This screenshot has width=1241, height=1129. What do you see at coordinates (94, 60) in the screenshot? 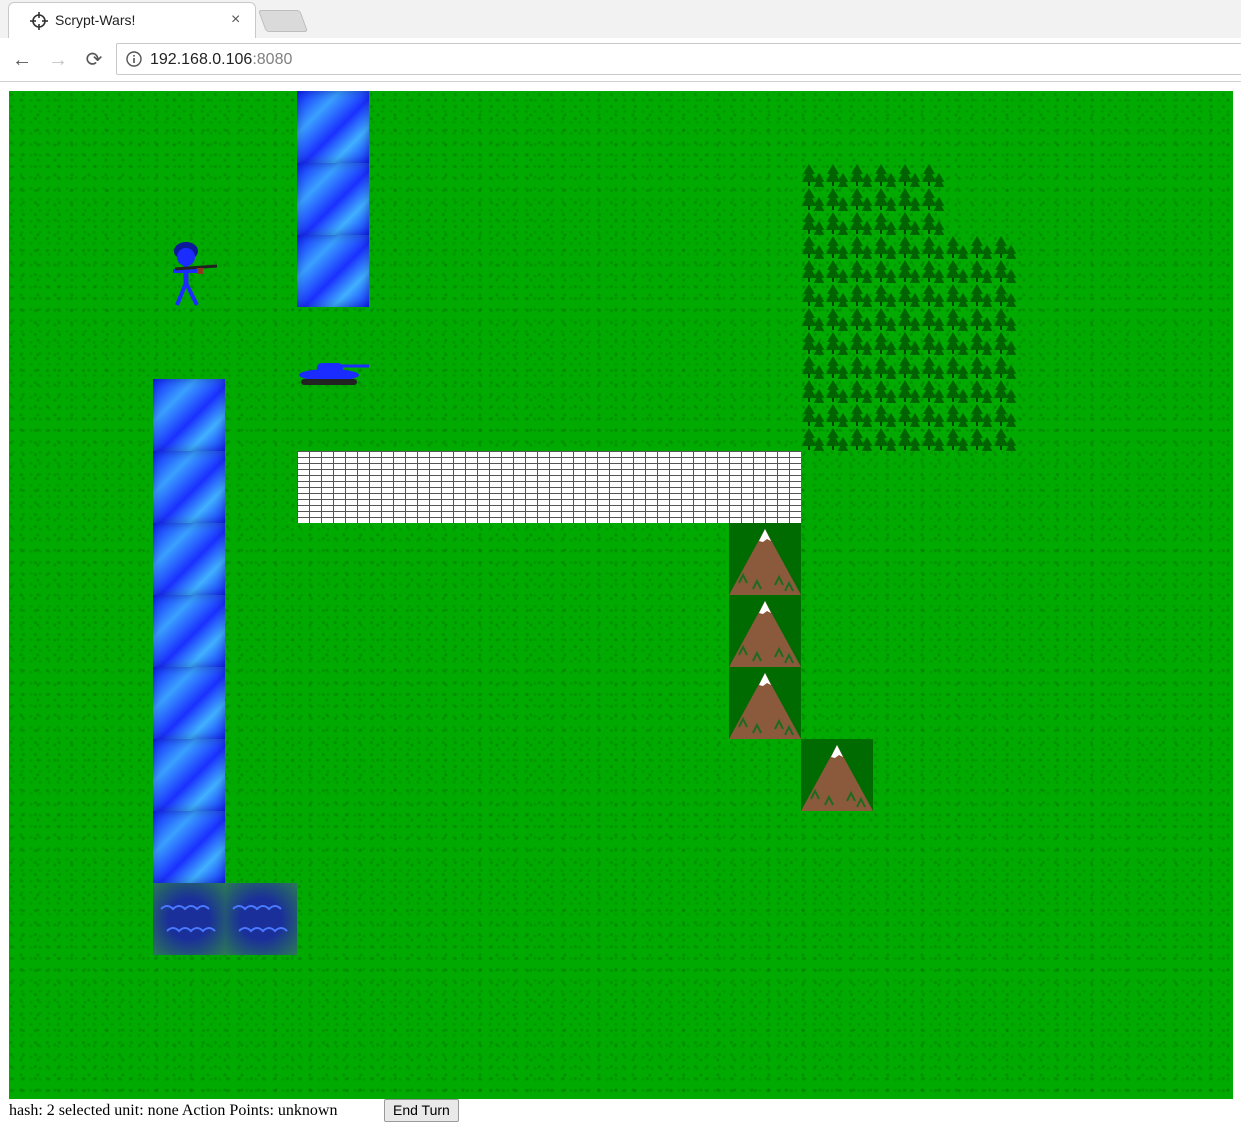
I see `reload-button: ⟳` at bounding box center [94, 60].